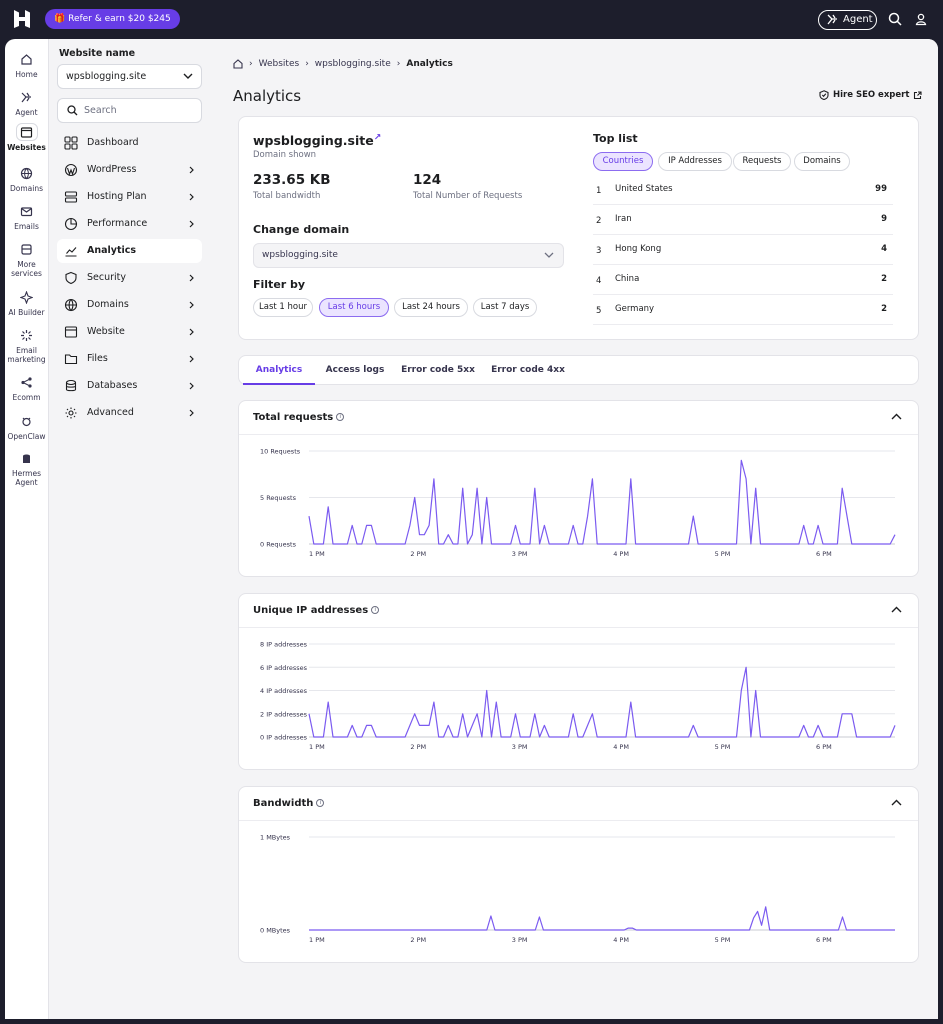  What do you see at coordinates (26, 345) in the screenshot?
I see `rail-email-marketing: Email marketing` at bounding box center [26, 345].